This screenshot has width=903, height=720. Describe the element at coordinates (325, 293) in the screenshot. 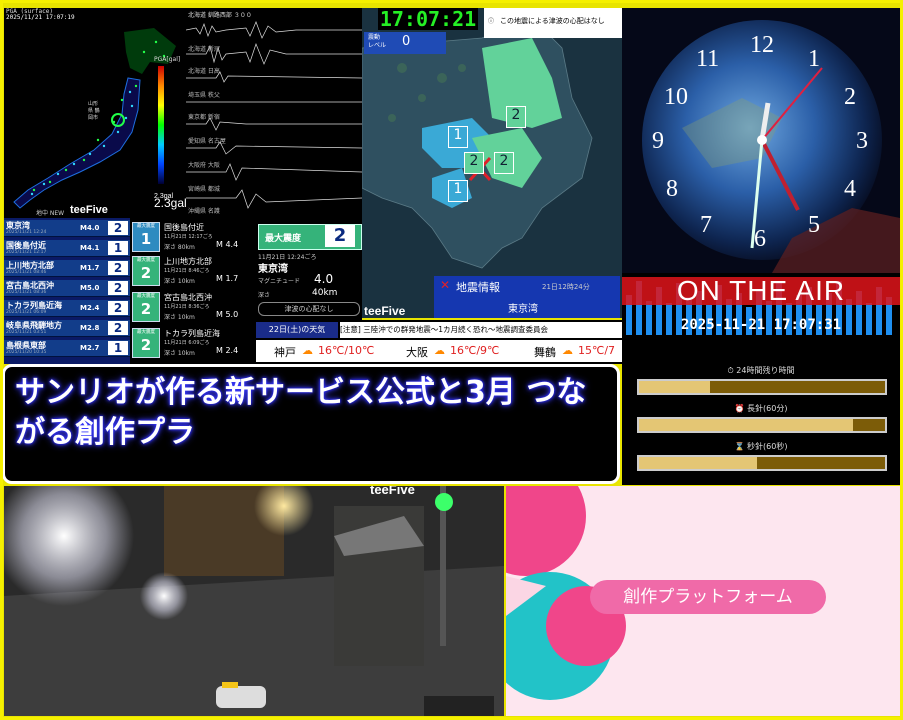

I see `depth-value: 40km` at that location.